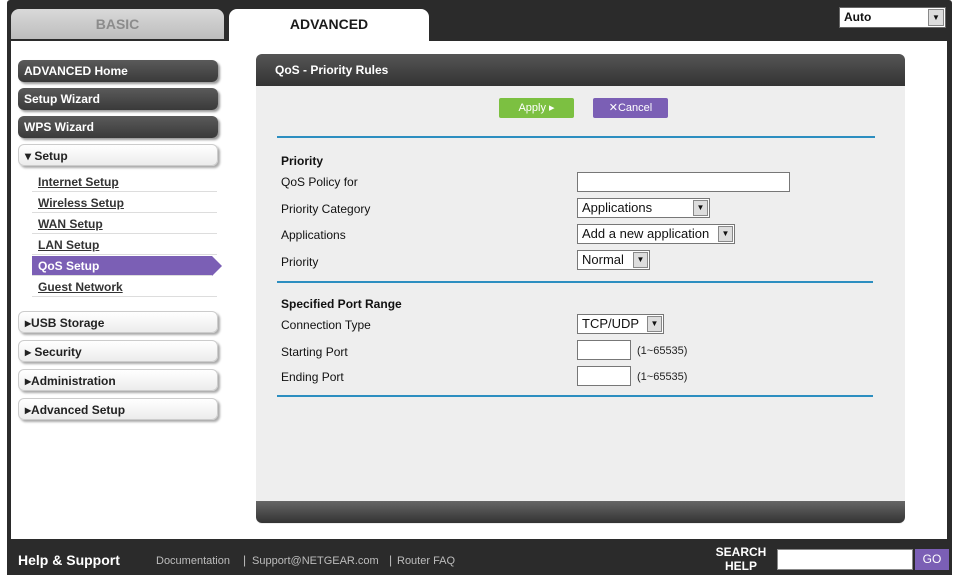  What do you see at coordinates (118, 409) in the screenshot?
I see `sidebar-item-advanced-setup: ▸Advanced Setup` at bounding box center [118, 409].